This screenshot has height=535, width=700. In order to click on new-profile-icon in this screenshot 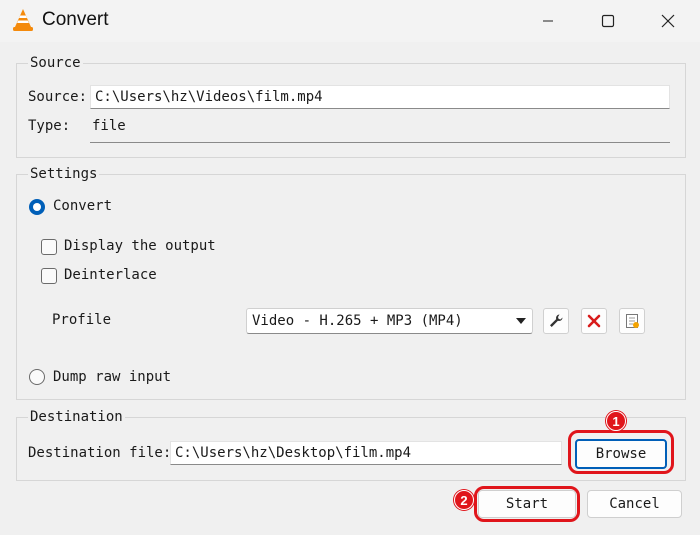, I will do `click(632, 321)`.